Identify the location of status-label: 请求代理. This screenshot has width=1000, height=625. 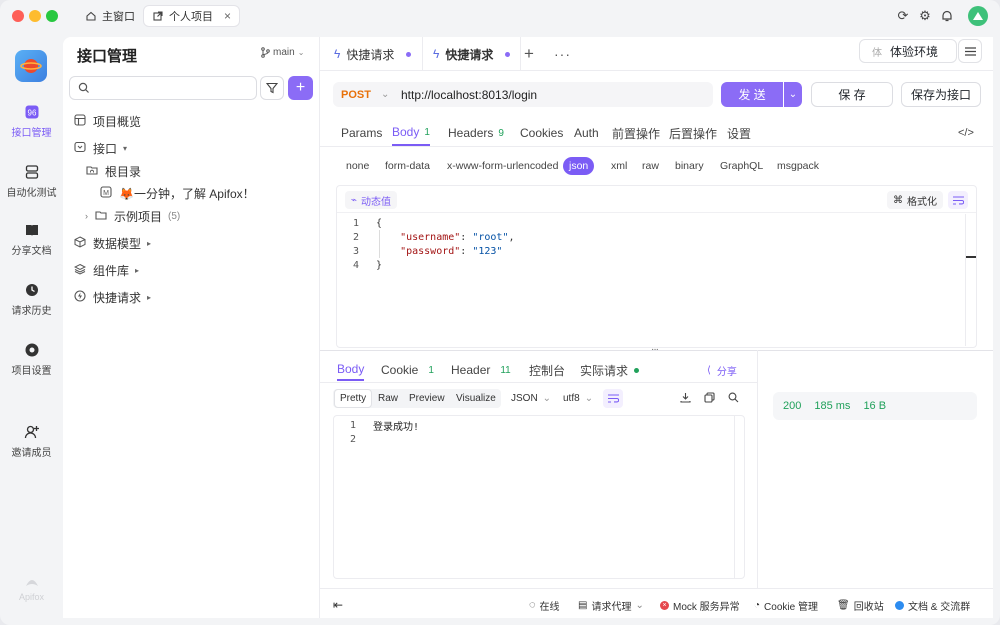
(611, 607).